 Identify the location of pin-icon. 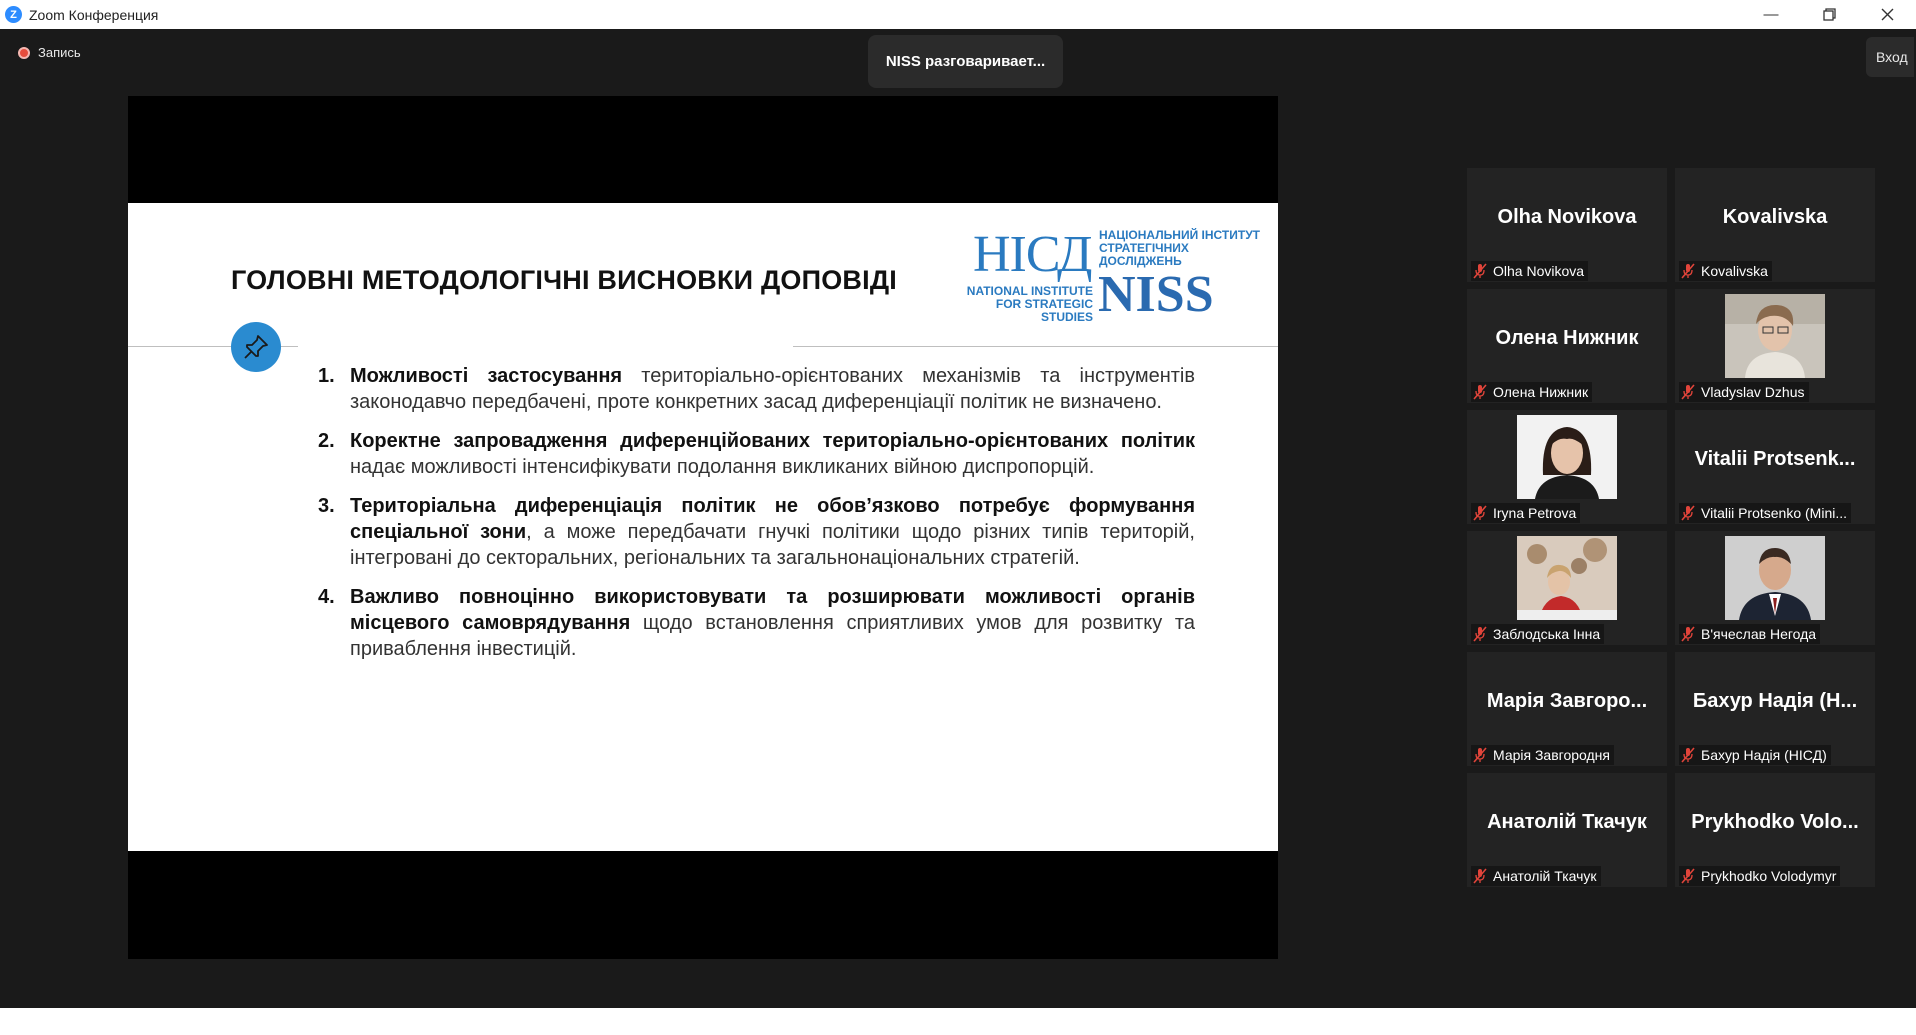
(256, 347).